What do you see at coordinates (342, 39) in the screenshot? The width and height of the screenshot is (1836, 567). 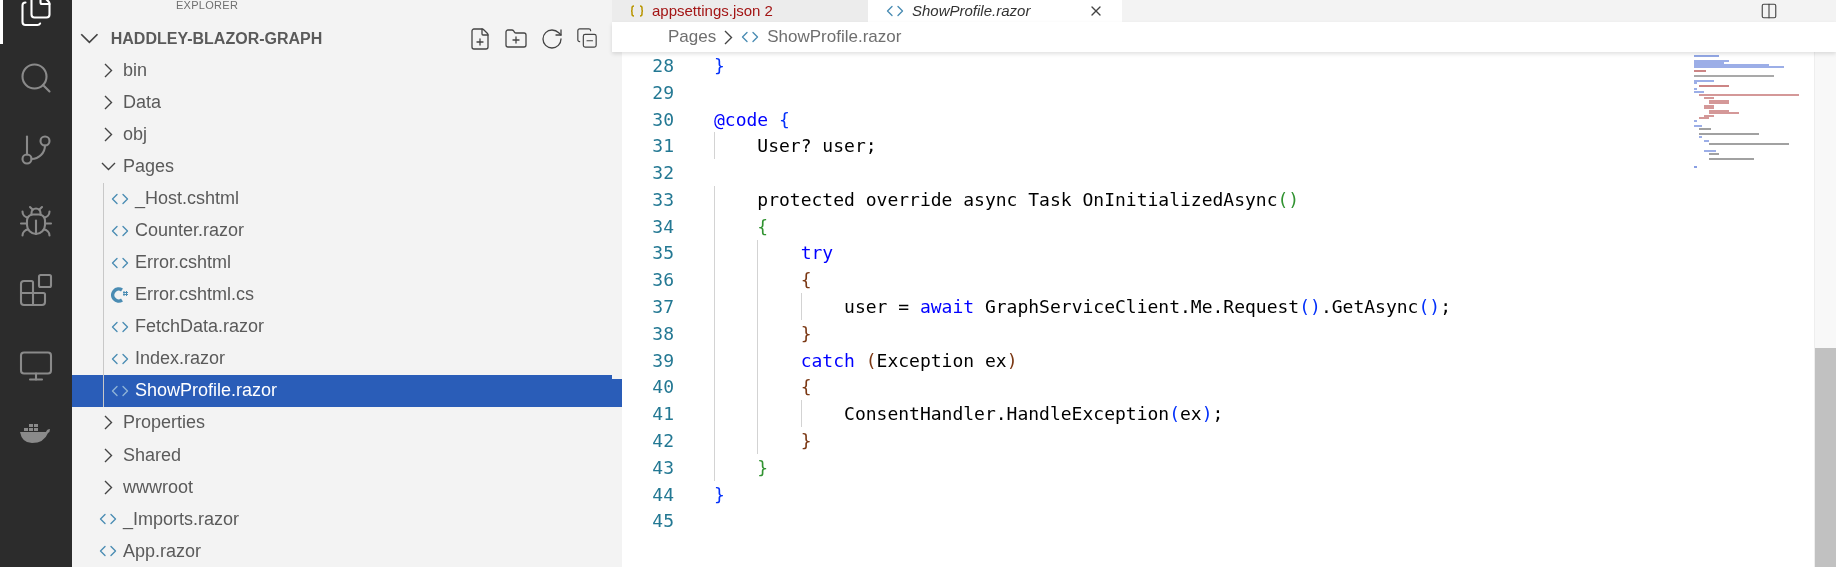 I see `root-folder-header: HADDLEY-BLAZOR-GRAPH` at bounding box center [342, 39].